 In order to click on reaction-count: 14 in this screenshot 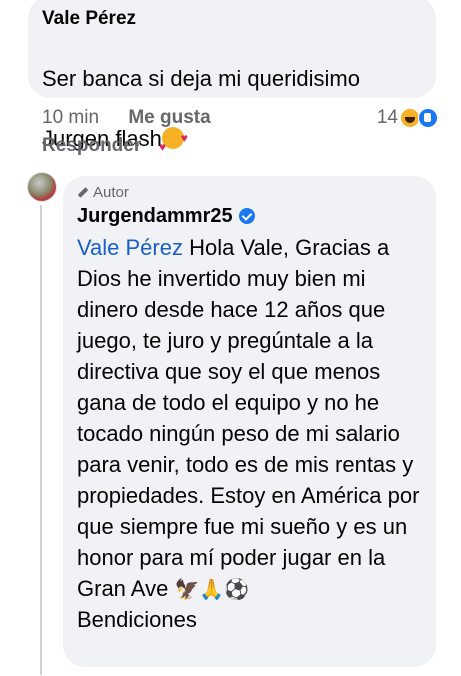, I will do `click(387, 117)`.